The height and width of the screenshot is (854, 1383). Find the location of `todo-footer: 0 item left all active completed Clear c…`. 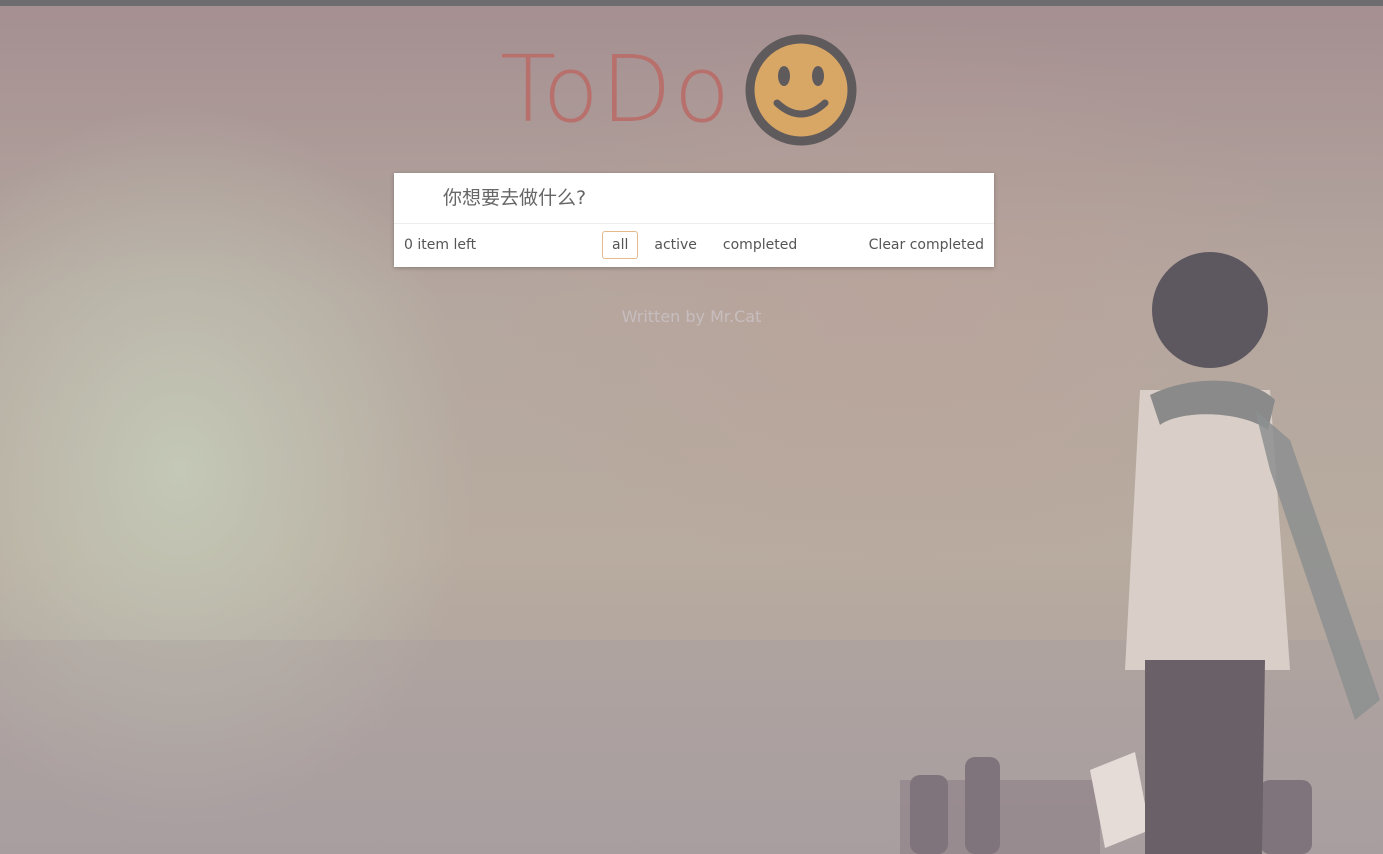

todo-footer: 0 item left all active completed Clear c… is located at coordinates (694, 245).